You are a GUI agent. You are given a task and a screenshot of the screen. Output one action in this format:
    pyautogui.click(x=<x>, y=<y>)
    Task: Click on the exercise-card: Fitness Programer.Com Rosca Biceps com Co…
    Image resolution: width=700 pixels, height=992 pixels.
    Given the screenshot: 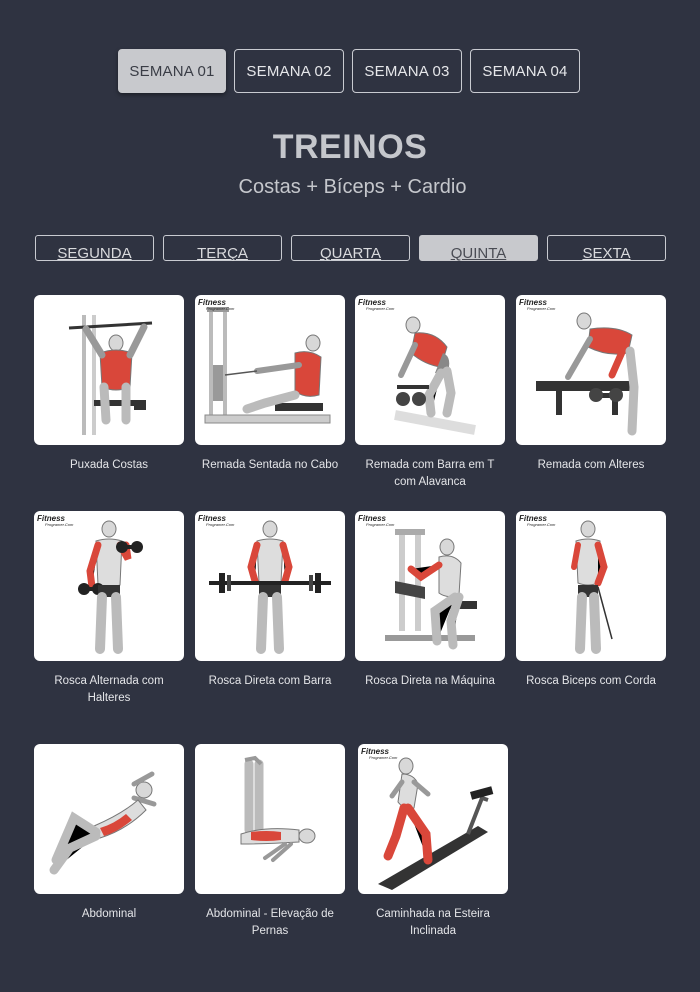 What is the action you would take?
    pyautogui.click(x=591, y=600)
    